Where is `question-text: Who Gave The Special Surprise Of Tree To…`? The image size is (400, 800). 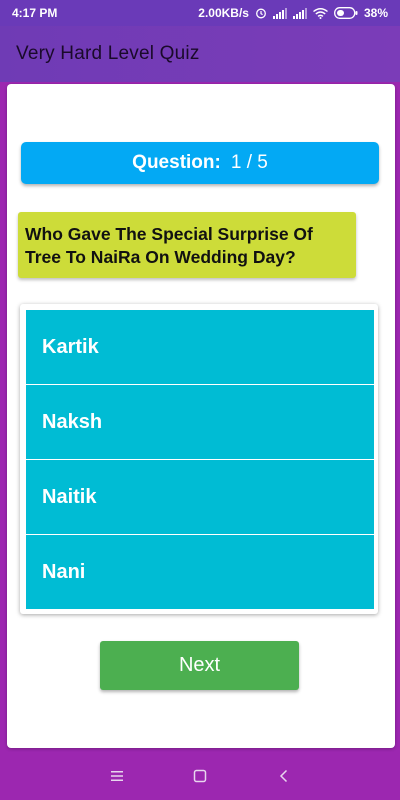 question-text: Who Gave The Special Surprise Of Tree To… is located at coordinates (187, 245).